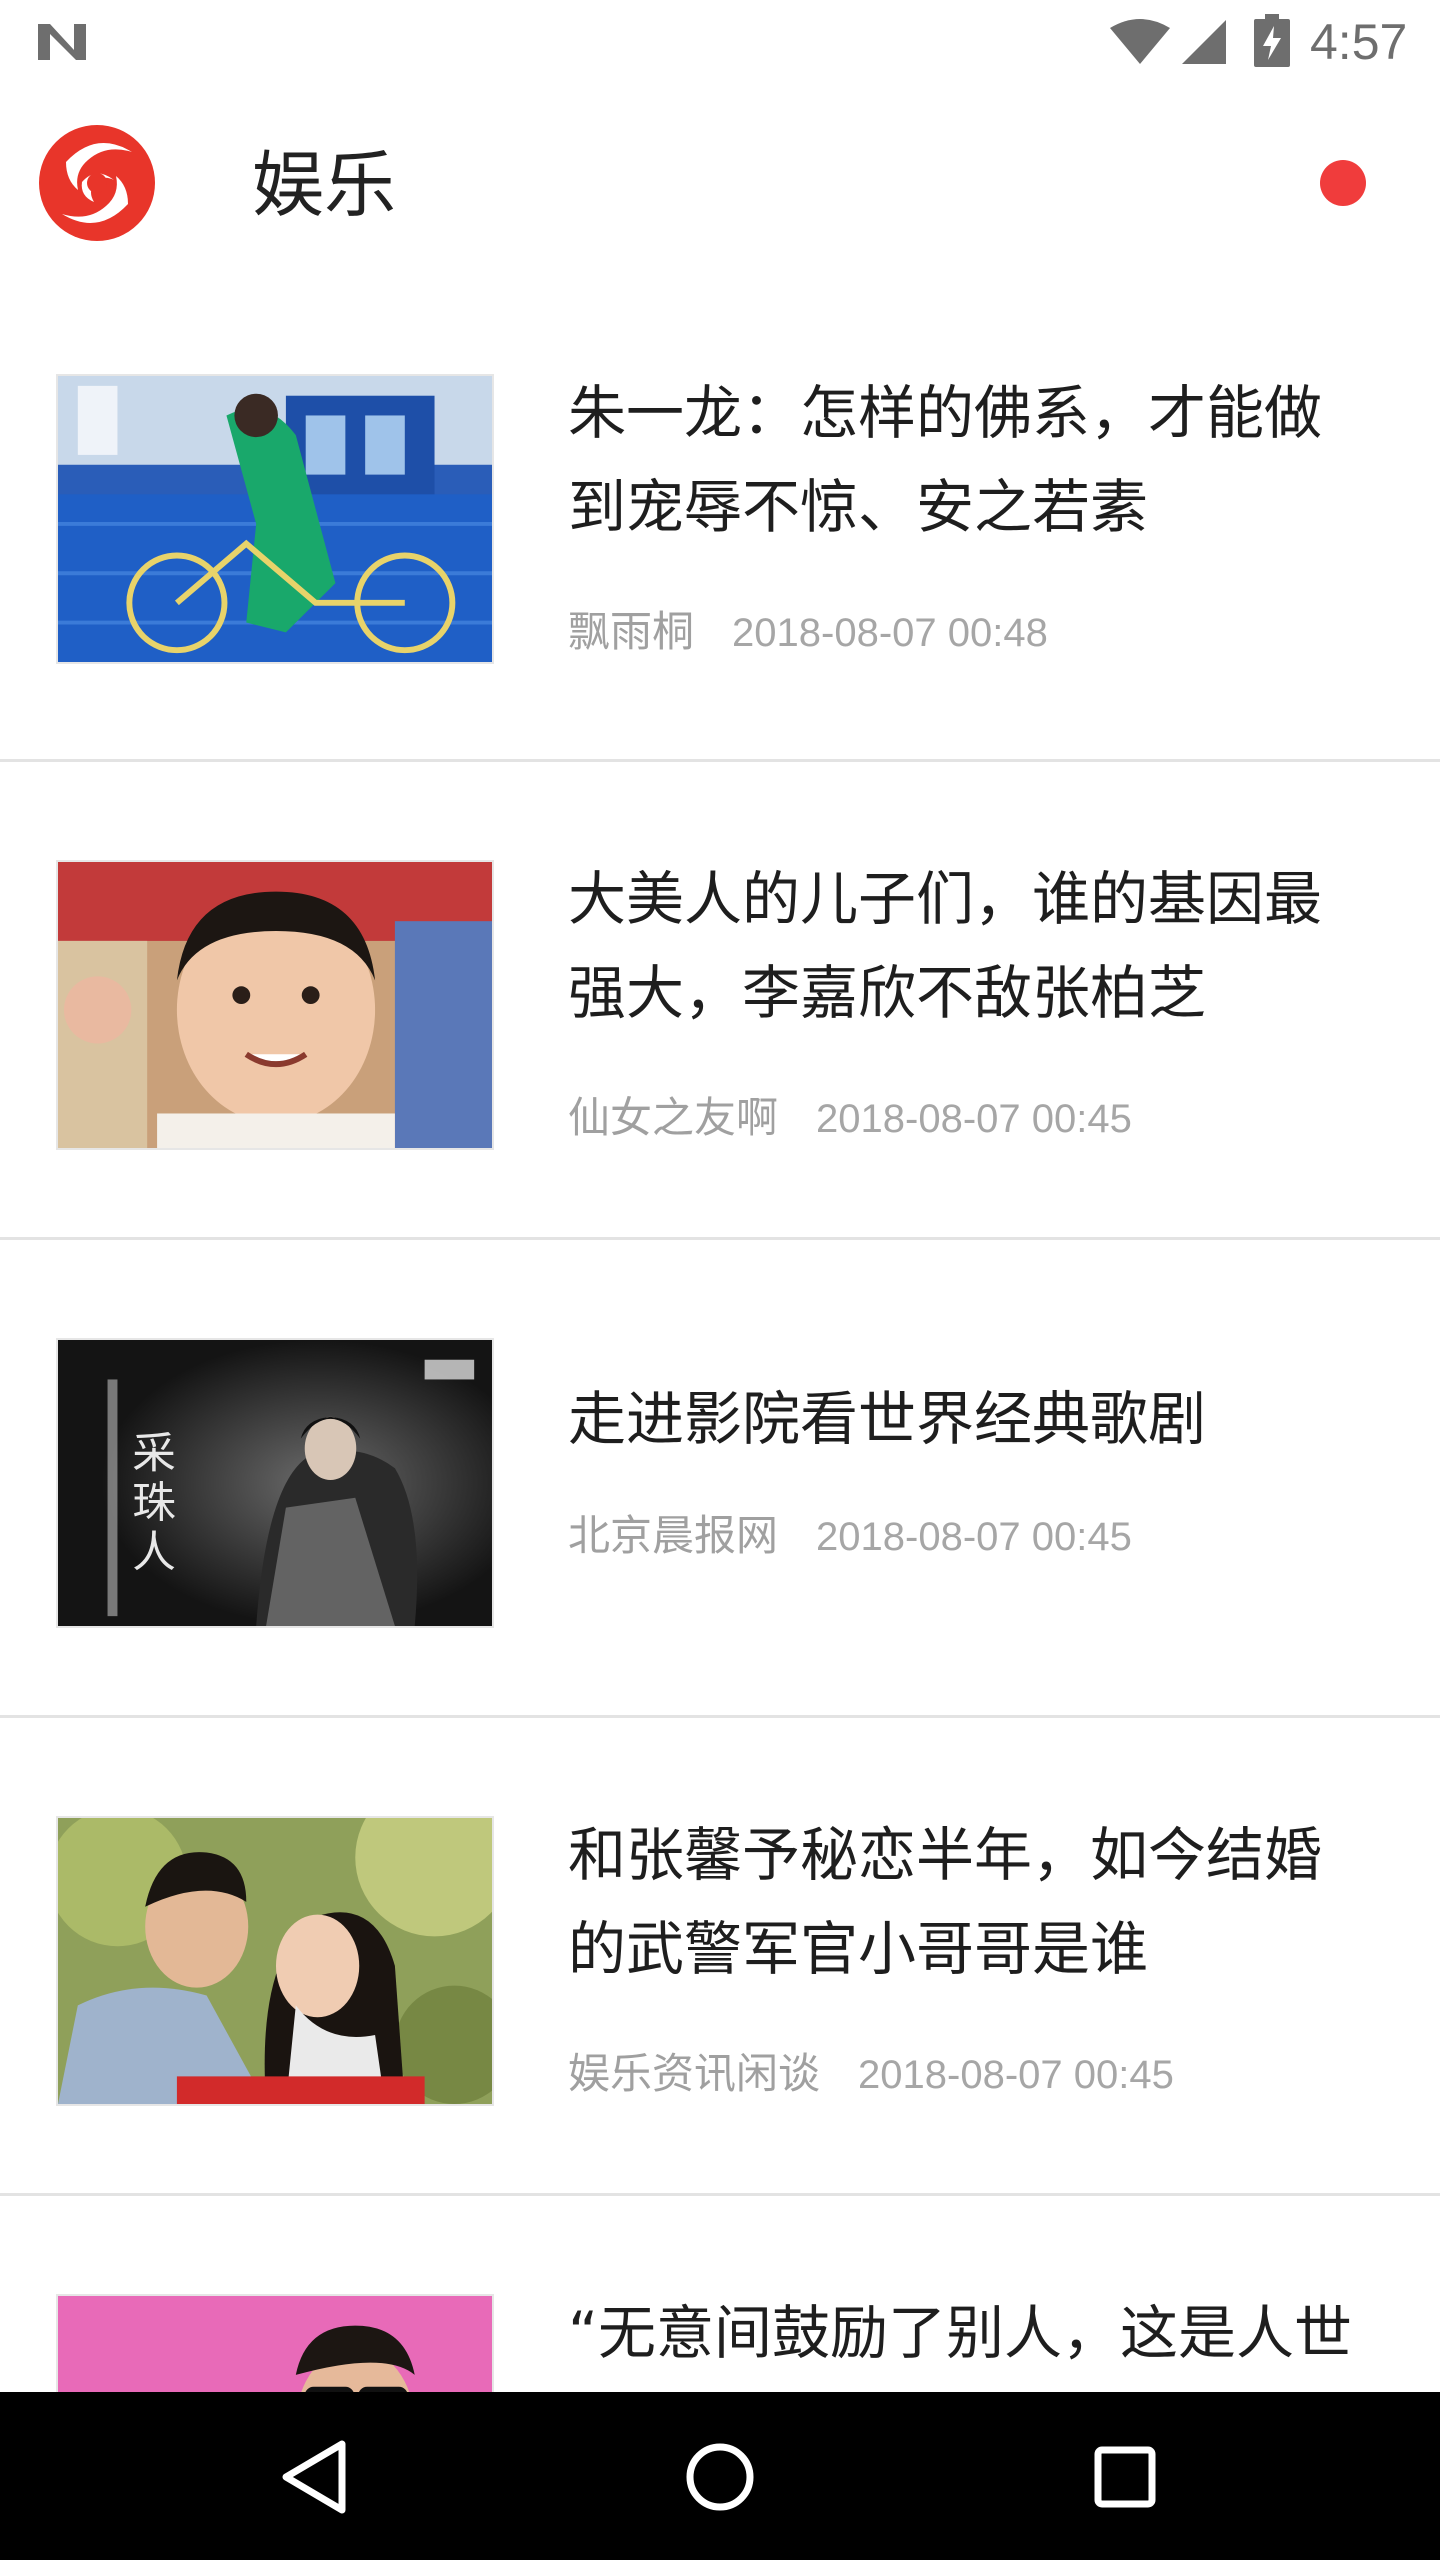  Describe the element at coordinates (973, 1902) in the screenshot. I see `article-title: 和张馨予秘恋半年，如今结婚的武警军官小哥哥是谁` at that location.